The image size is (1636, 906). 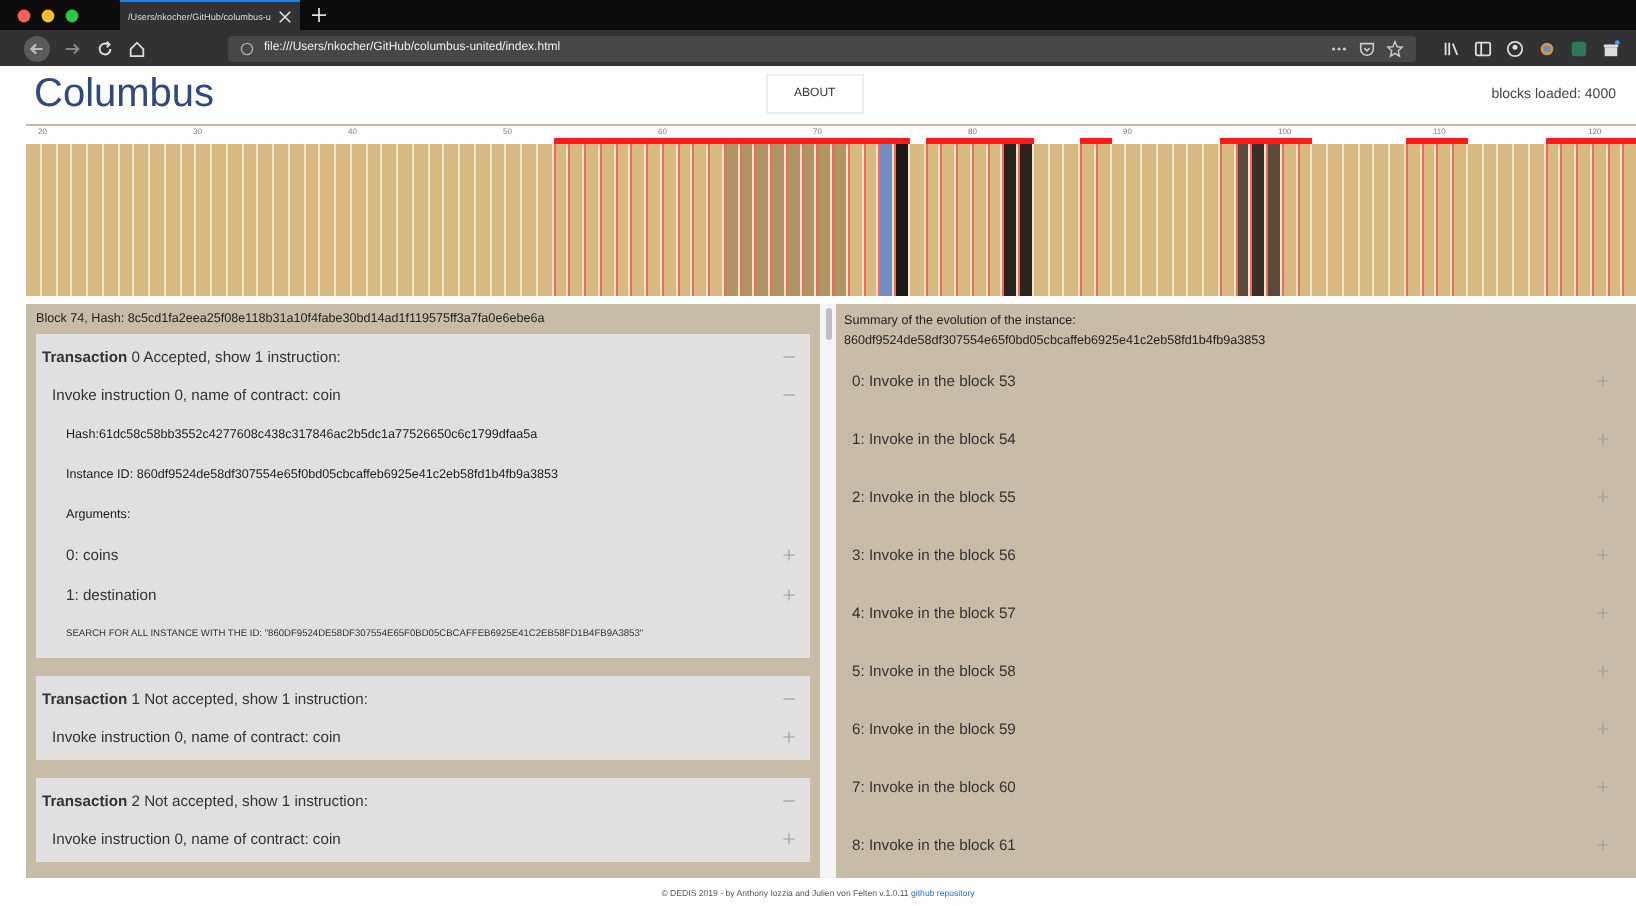 I want to click on info-icon, so click(x=247, y=48).